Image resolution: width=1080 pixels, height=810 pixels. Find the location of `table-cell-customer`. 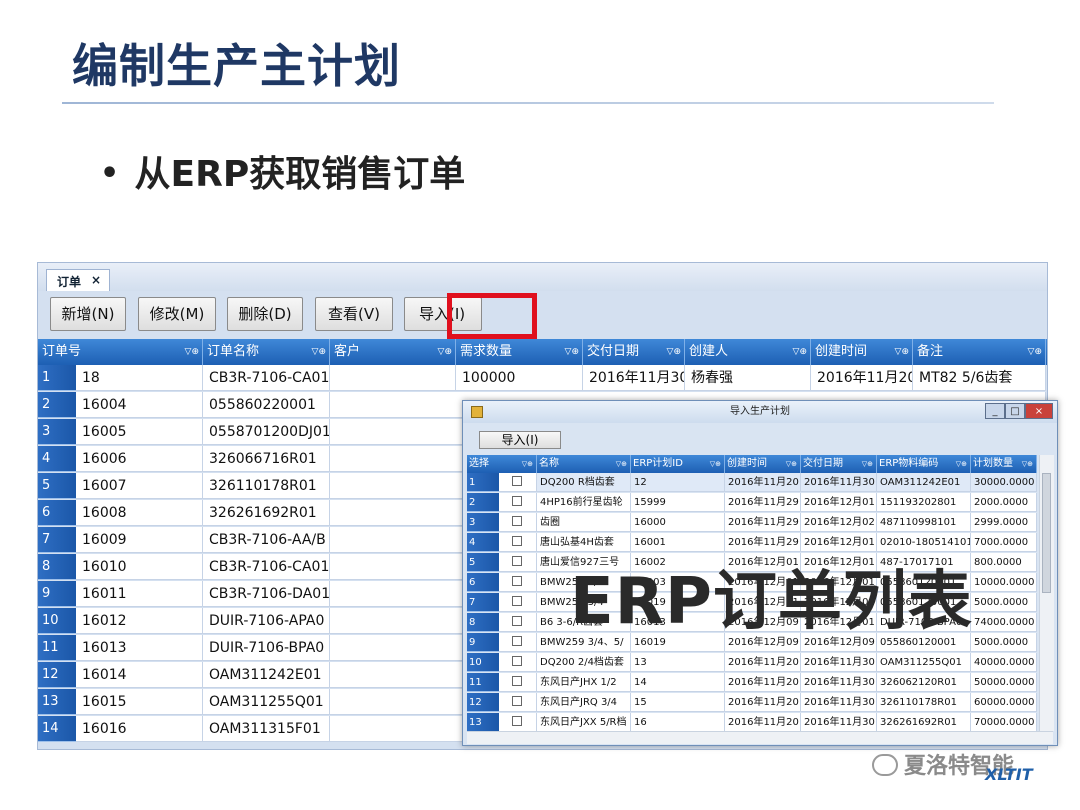

table-cell-customer is located at coordinates (393, 378).